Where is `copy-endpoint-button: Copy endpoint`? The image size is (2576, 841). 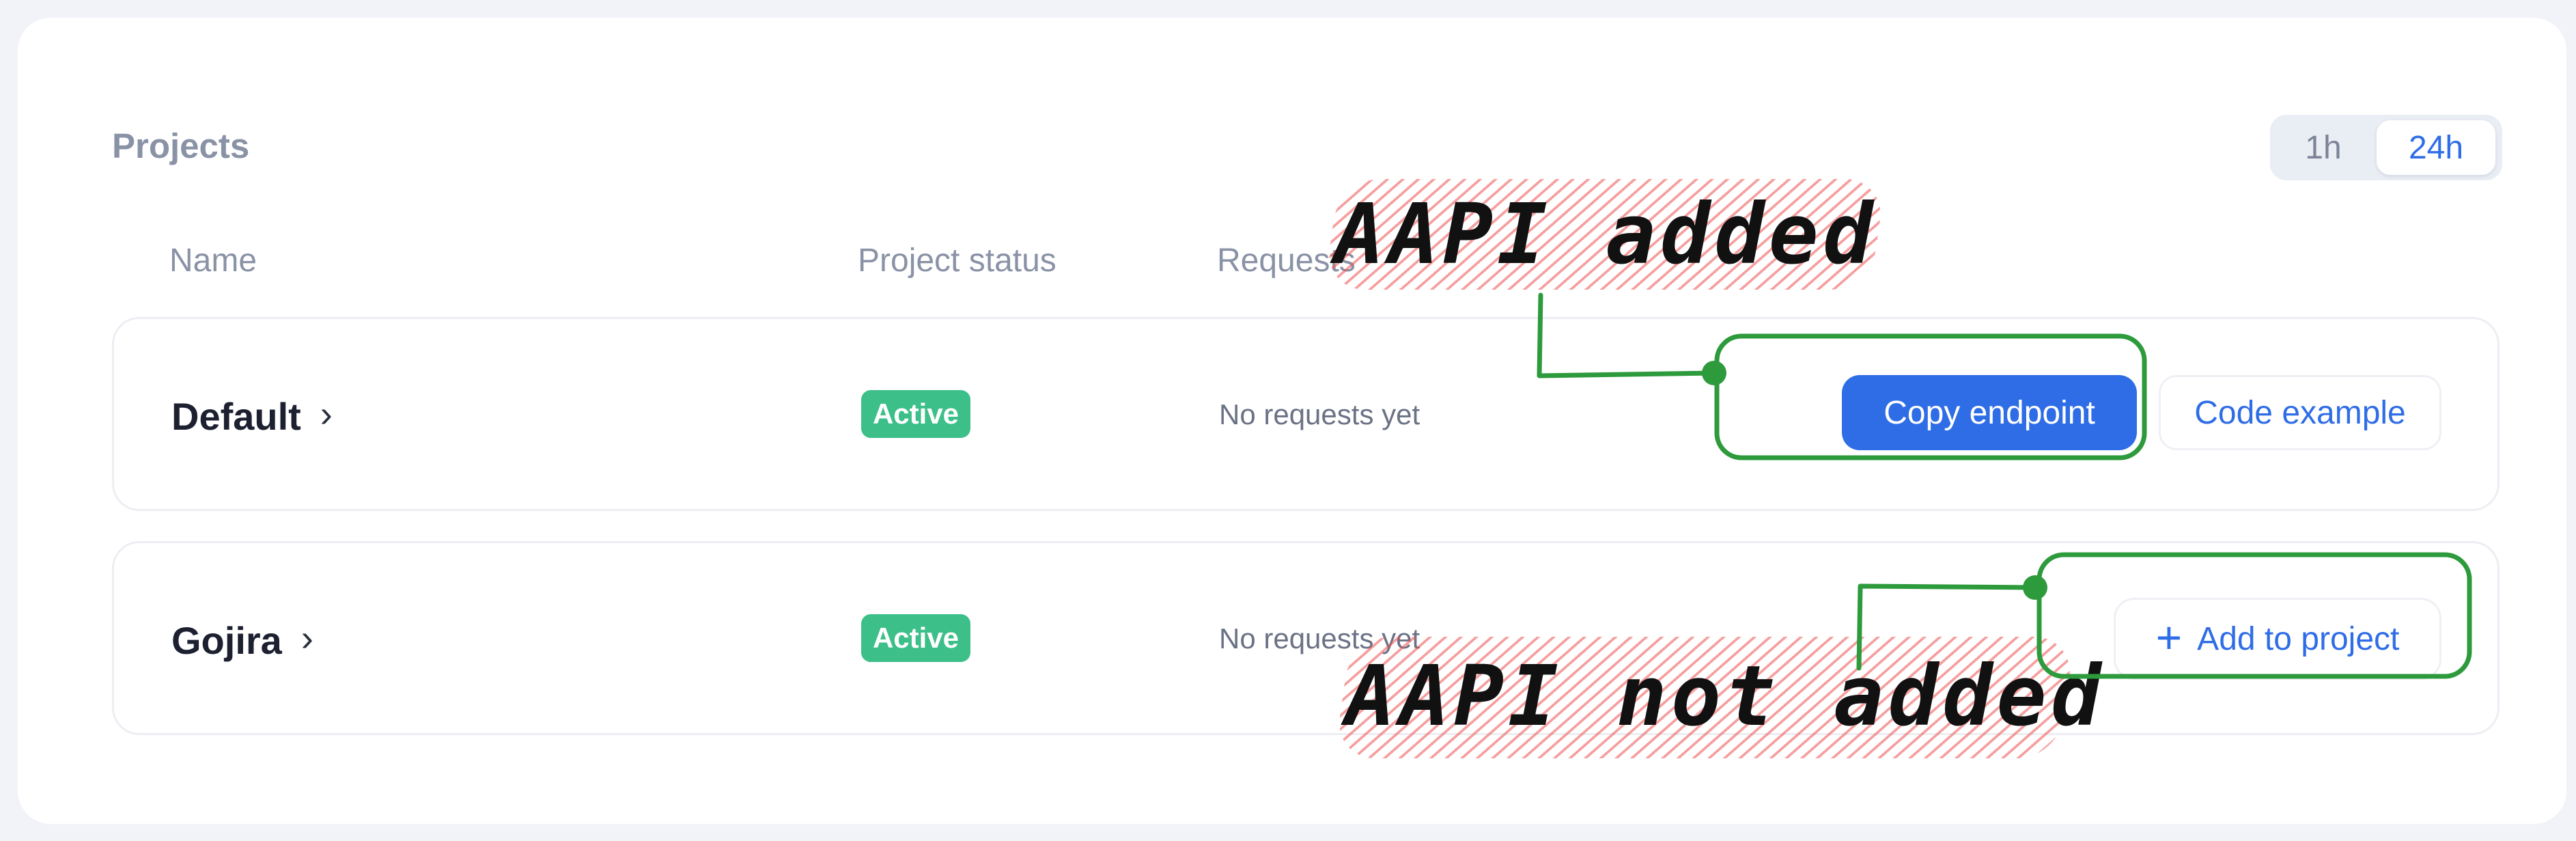
copy-endpoint-button: Copy endpoint is located at coordinates (1989, 413).